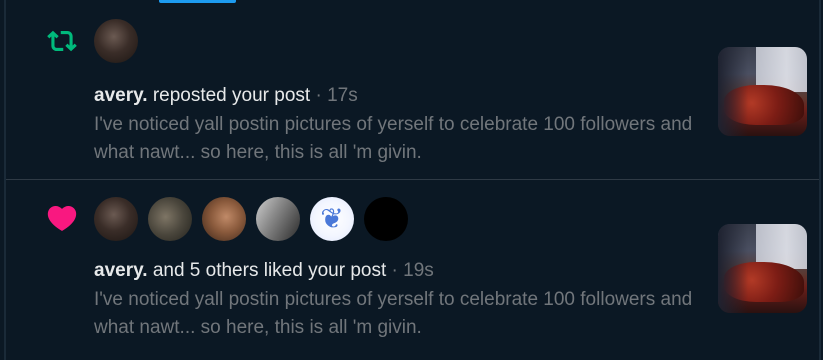 This screenshot has height=360, width=823. Describe the element at coordinates (231, 95) in the screenshot. I see `action-text: reposted your post` at that location.